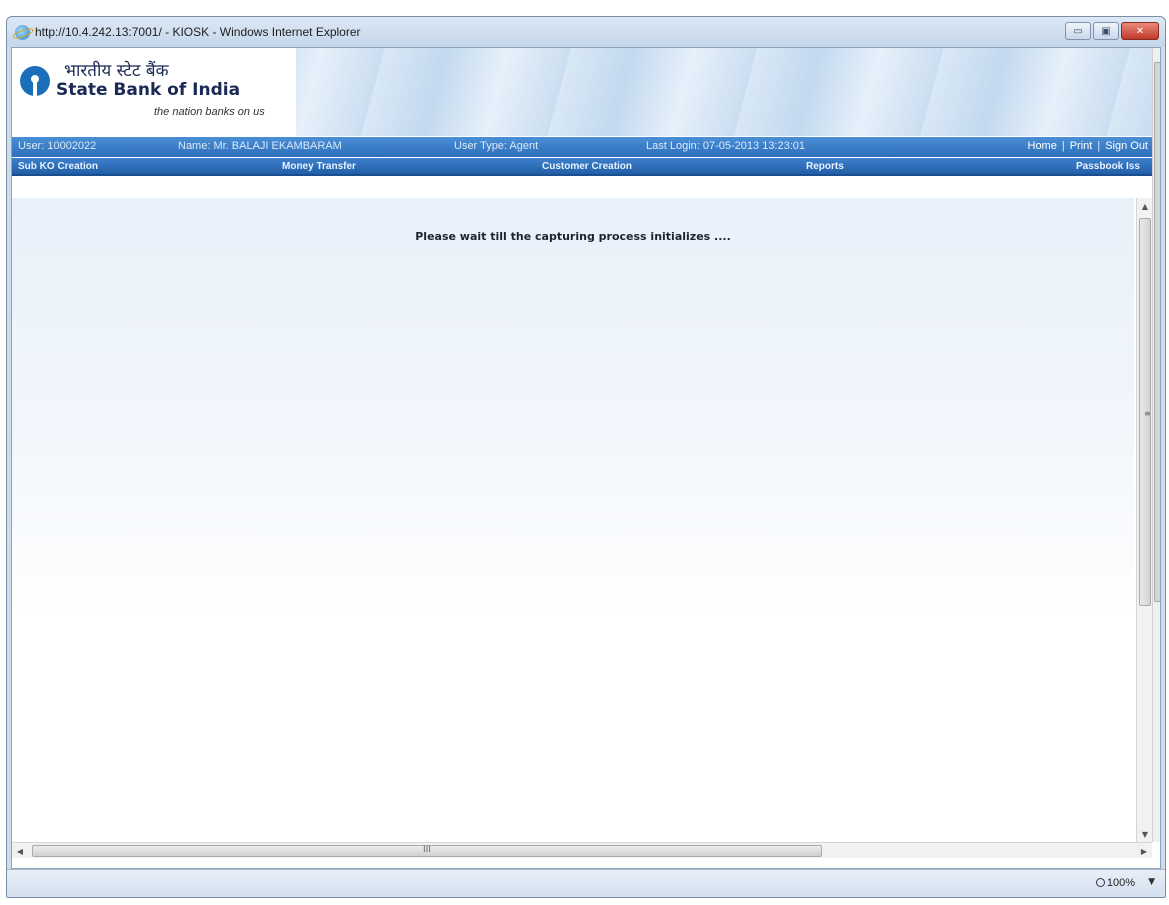  What do you see at coordinates (1108, 166) in the screenshot?
I see `menu-passbook-issue: Passbook Iss` at bounding box center [1108, 166].